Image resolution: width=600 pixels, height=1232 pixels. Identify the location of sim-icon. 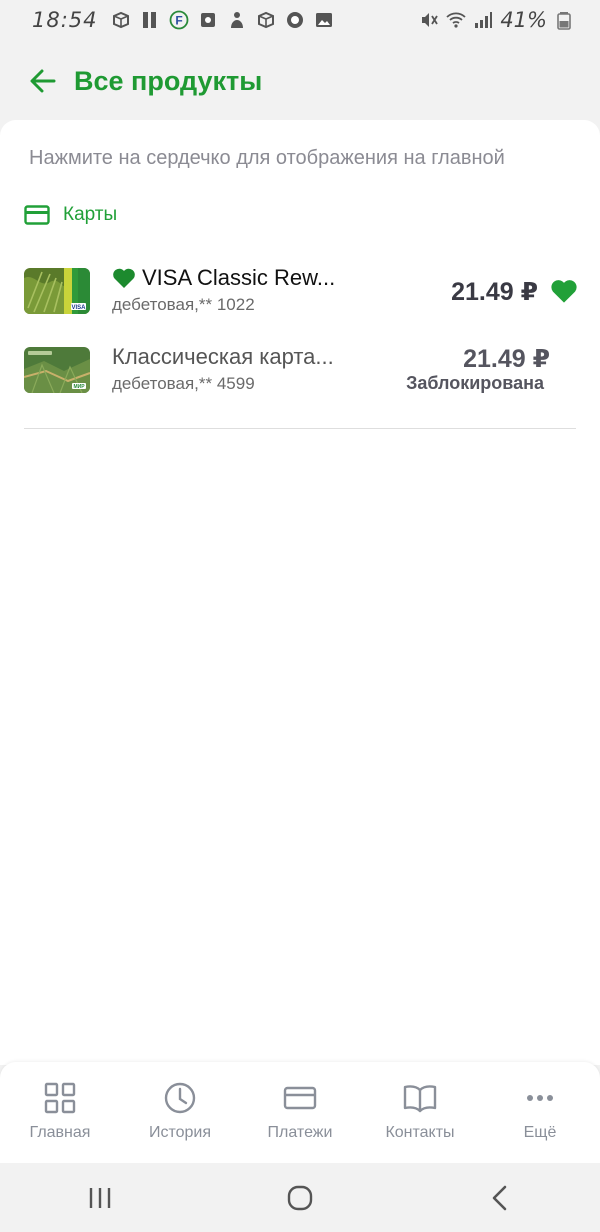
(149, 20).